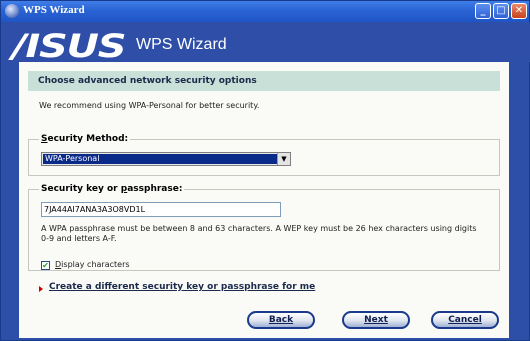 Image resolution: width=530 pixels, height=341 pixels. Describe the element at coordinates (376, 320) in the screenshot. I see `next-button: Next` at that location.